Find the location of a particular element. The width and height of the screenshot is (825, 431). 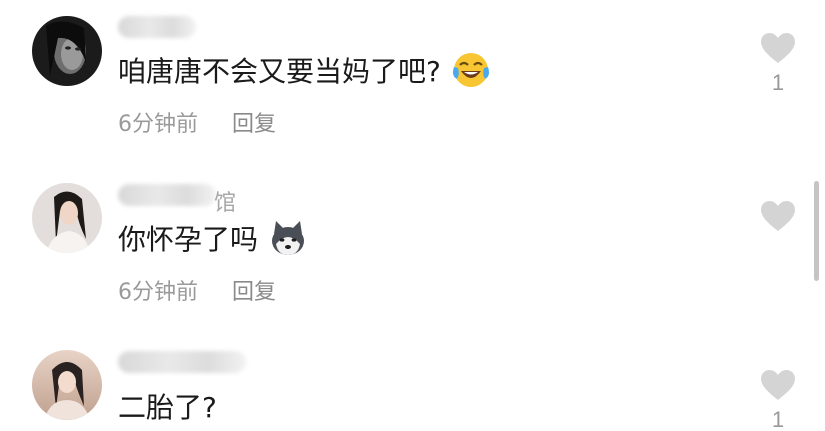

comment-text-content: 你怀孕了吗 is located at coordinates (188, 239).